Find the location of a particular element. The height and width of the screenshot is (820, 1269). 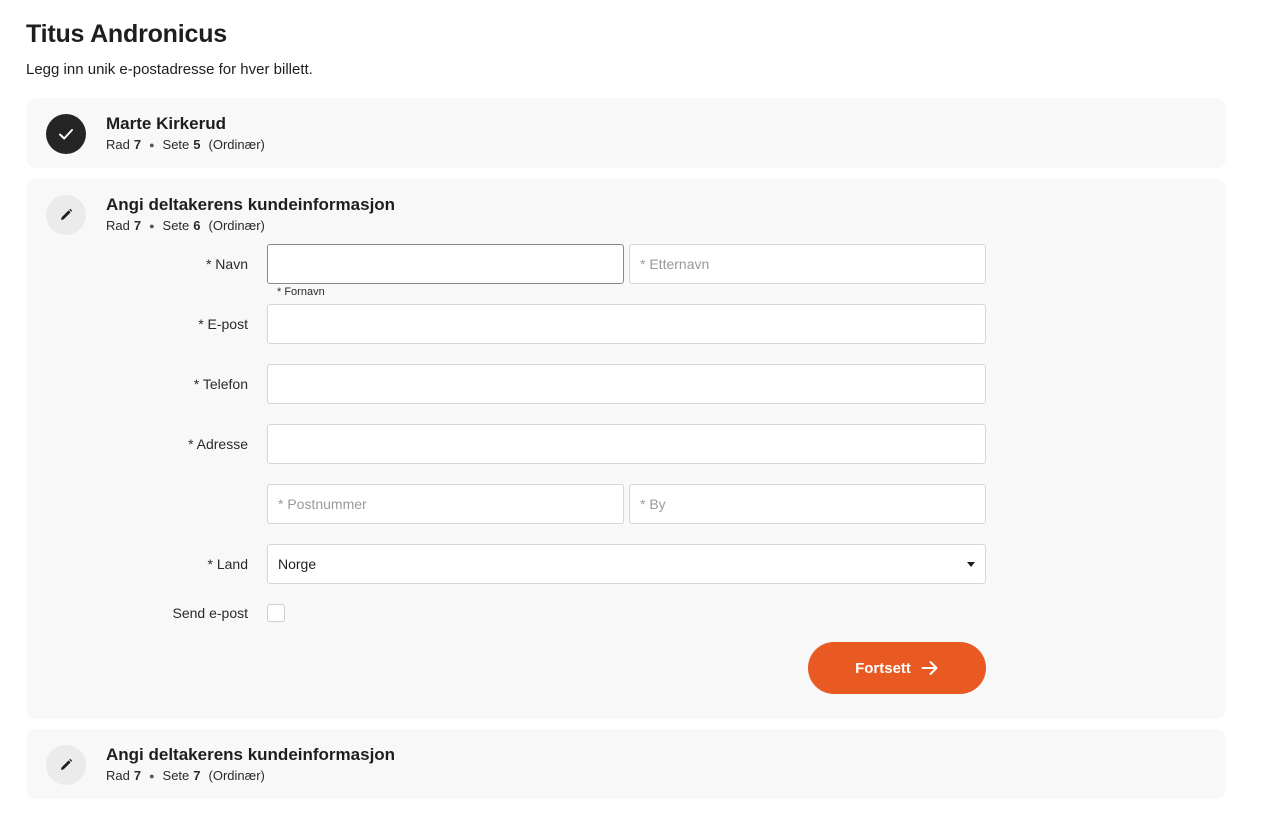

seat-number: 5 is located at coordinates (197, 144).